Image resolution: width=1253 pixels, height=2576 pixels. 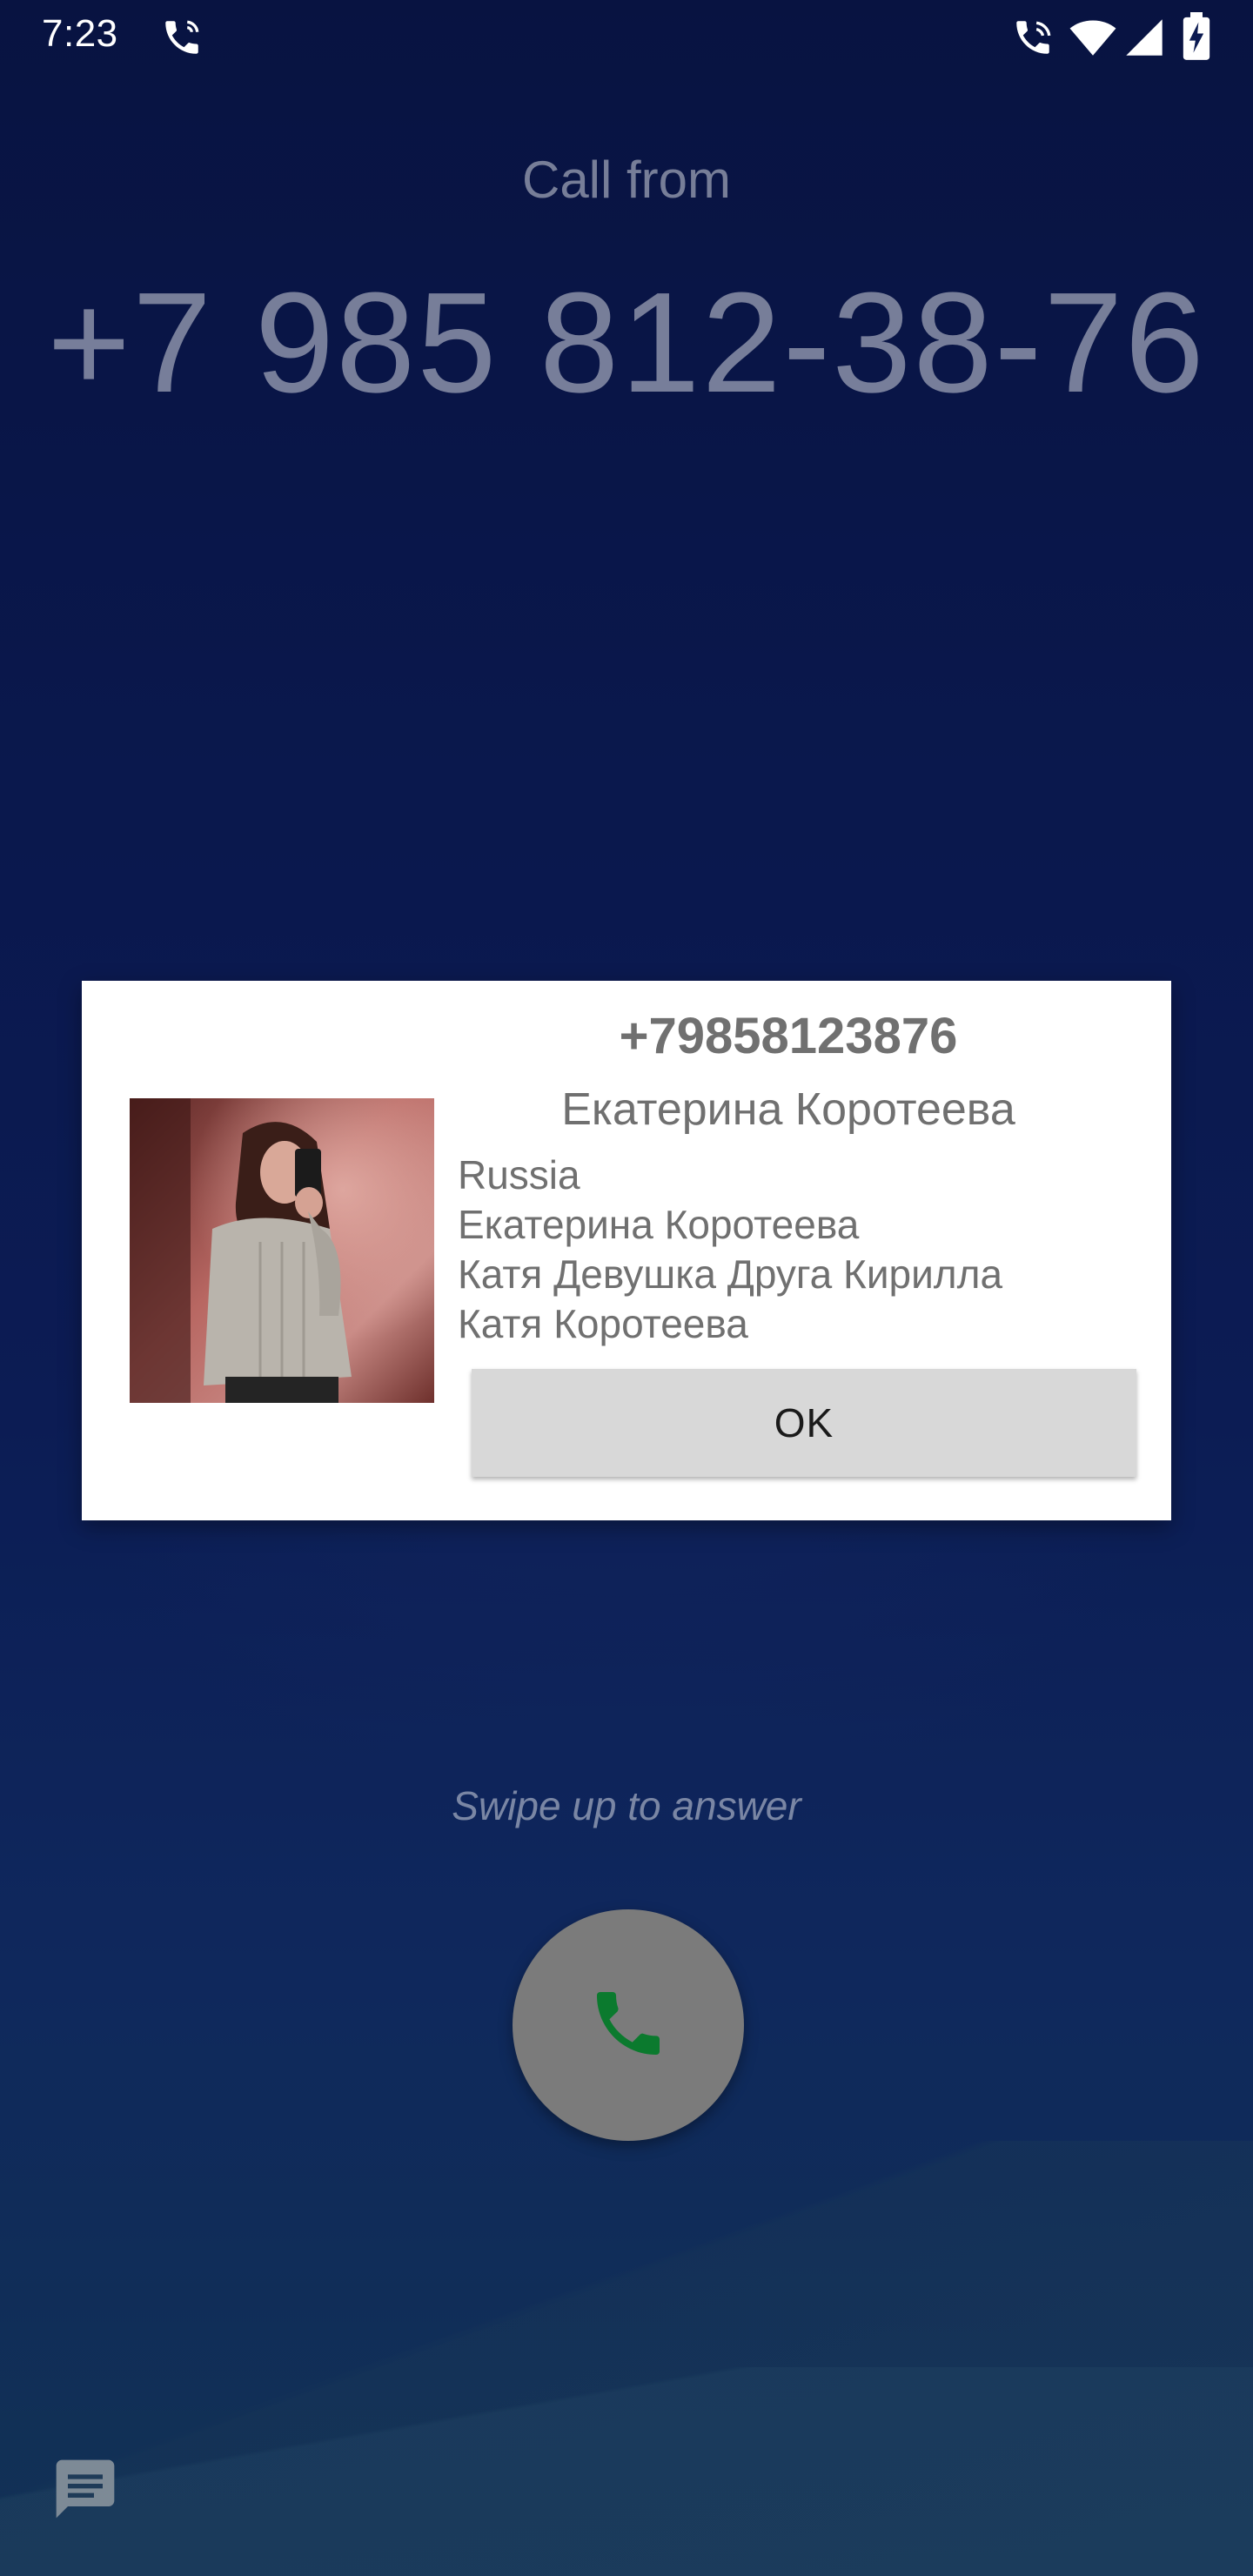 I want to click on call-active-icon, so click(x=182, y=40).